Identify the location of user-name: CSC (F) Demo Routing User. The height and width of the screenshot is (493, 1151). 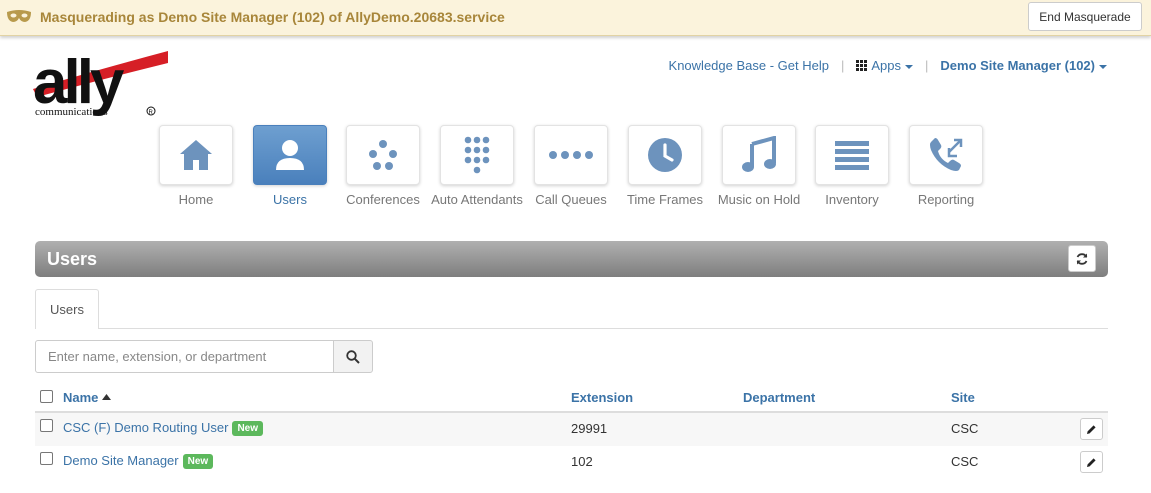
(146, 427).